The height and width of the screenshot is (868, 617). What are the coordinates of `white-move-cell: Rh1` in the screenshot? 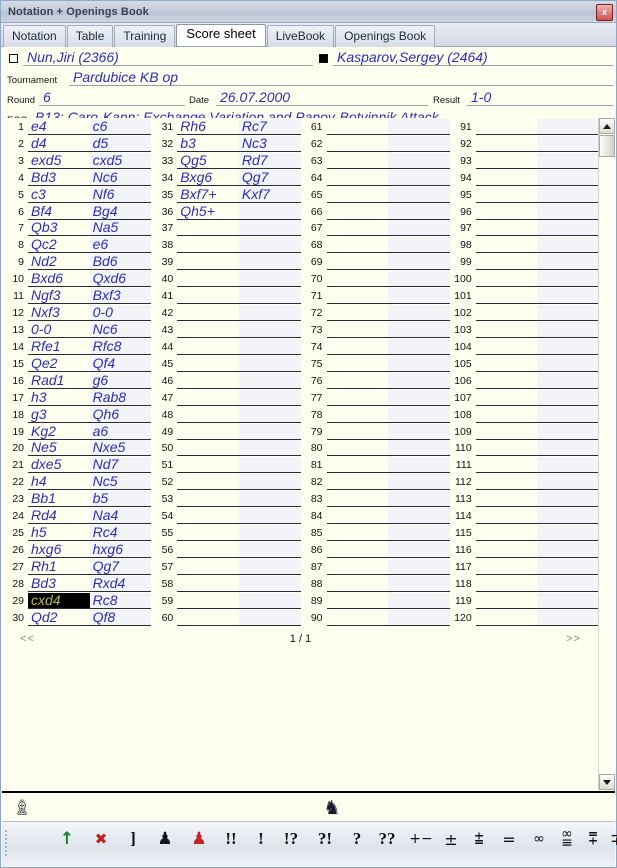 It's located at (59, 566).